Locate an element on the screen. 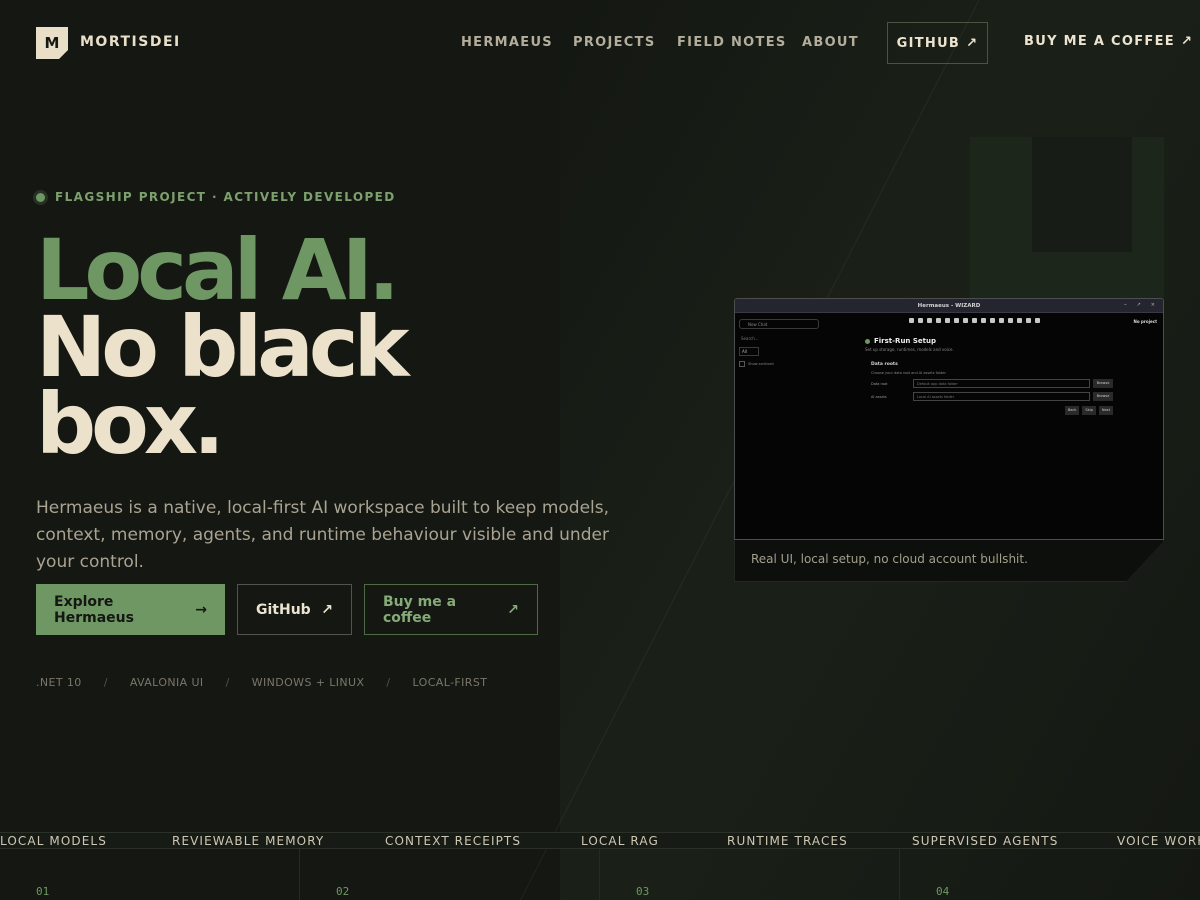  message-icon is located at coordinates (1028, 320).